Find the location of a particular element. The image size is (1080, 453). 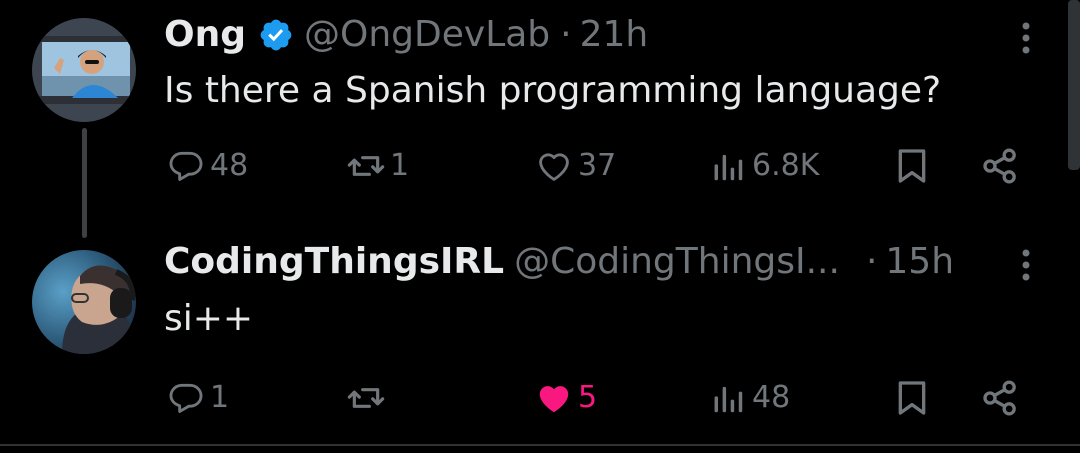

repost-button is located at coordinates (368, 398).